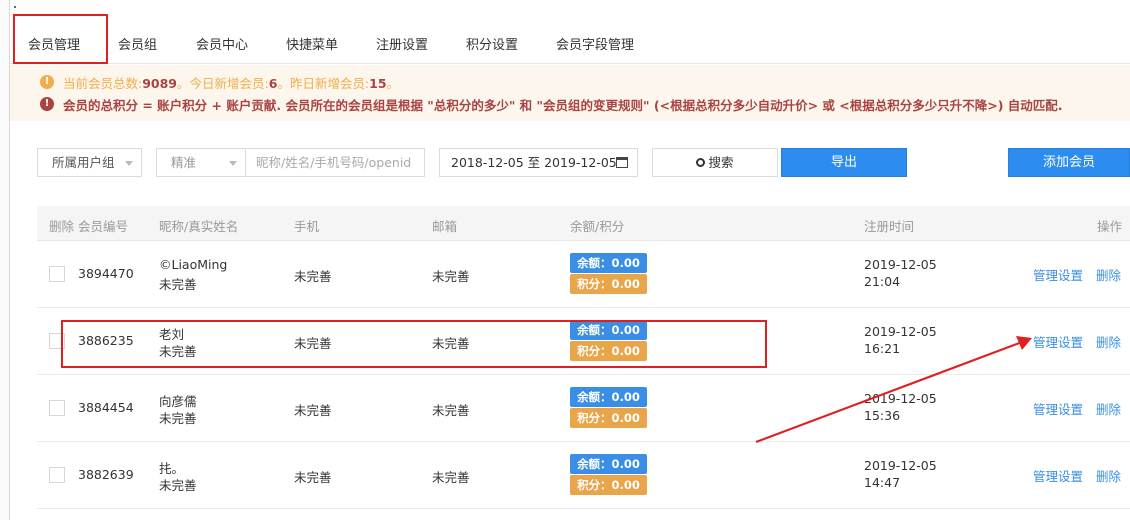 This screenshot has height=520, width=1130. Describe the element at coordinates (414, 344) in the screenshot. I see `row-highlight-annotation` at that location.